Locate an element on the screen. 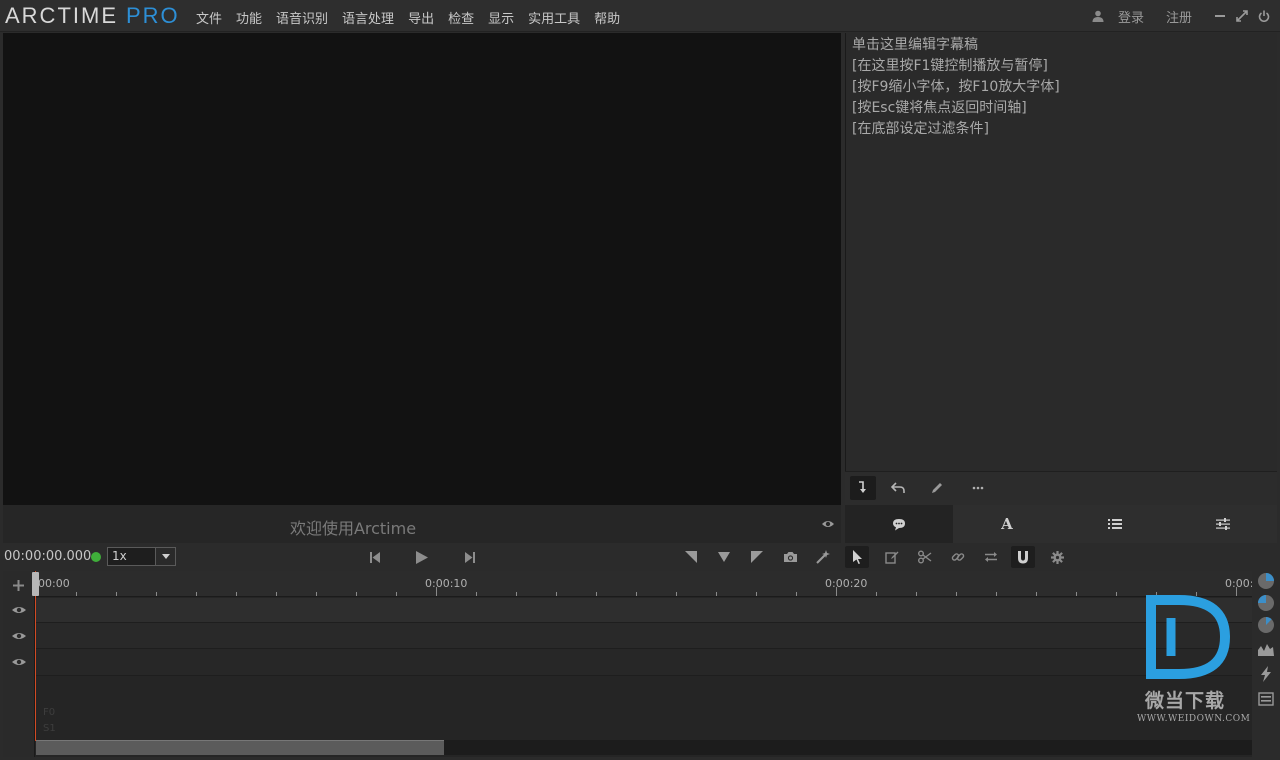 The height and width of the screenshot is (760, 1280). list-icon is located at coordinates (1115, 524).